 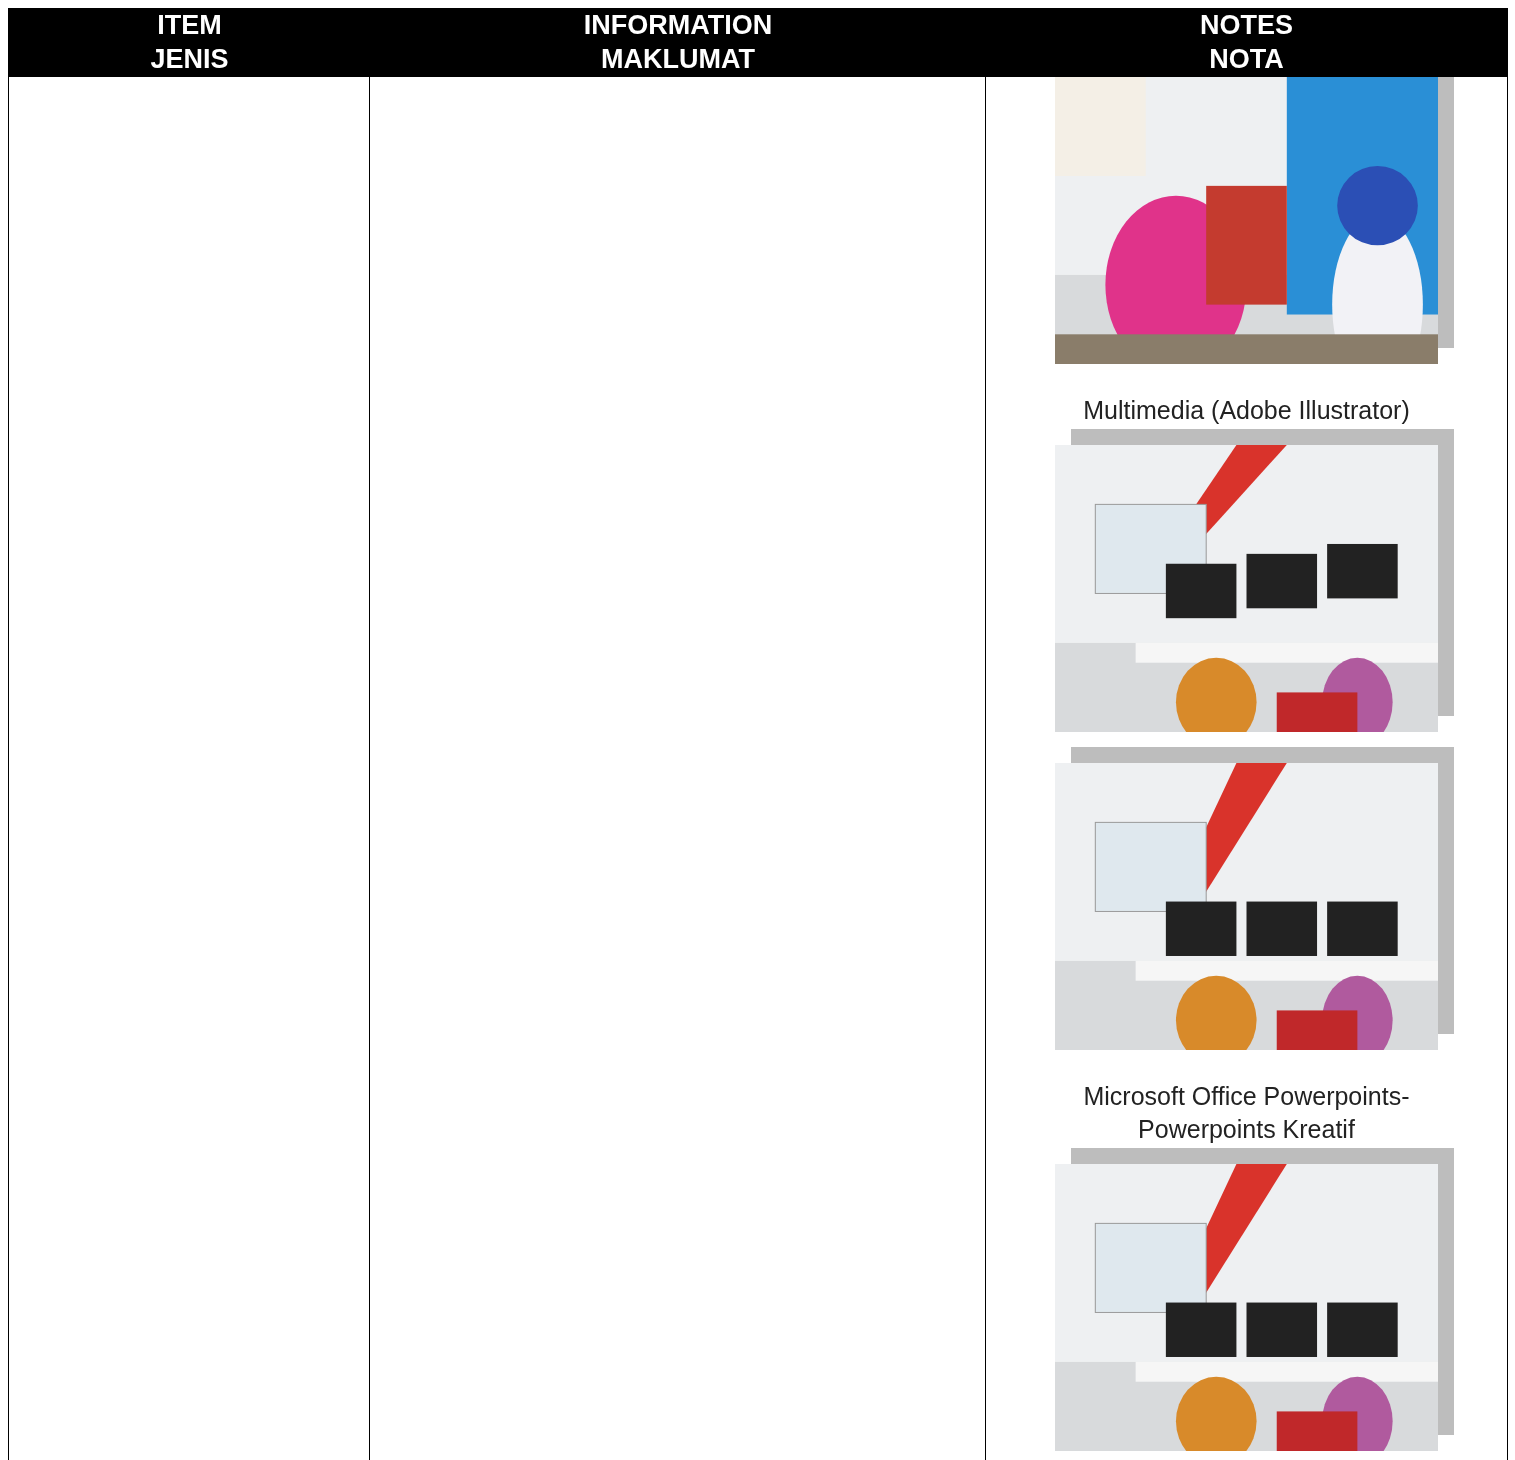 What do you see at coordinates (1246, 59) in the screenshot?
I see `column-header: NOTA` at bounding box center [1246, 59].